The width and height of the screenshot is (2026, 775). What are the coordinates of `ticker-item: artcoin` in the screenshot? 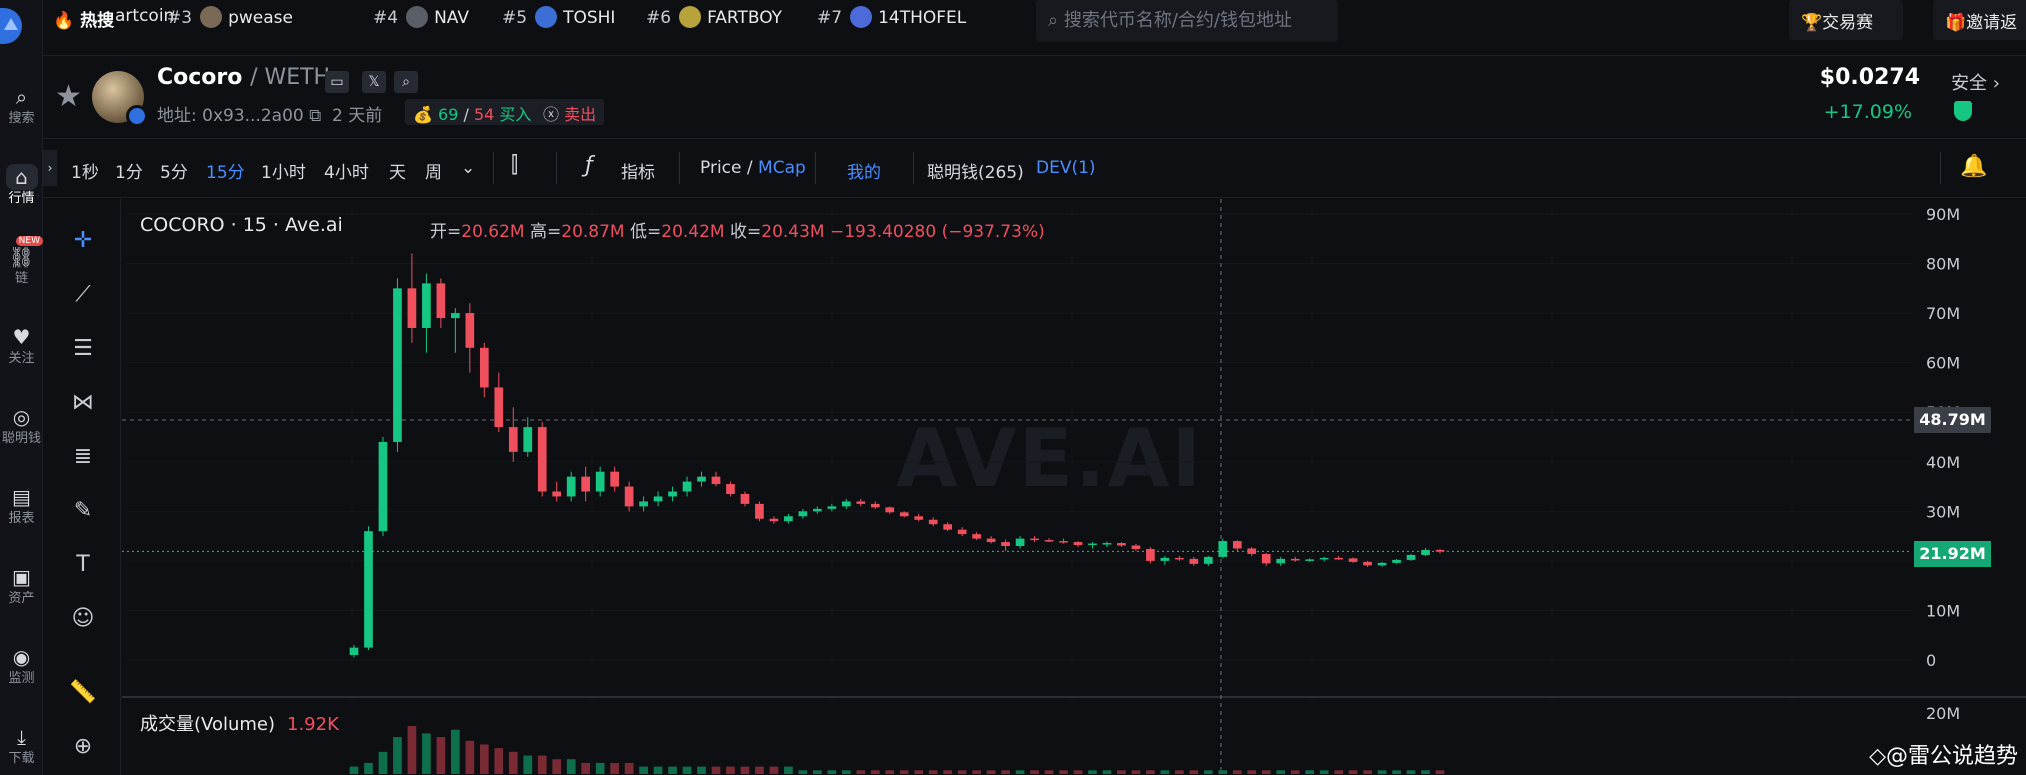 It's located at (144, 16).